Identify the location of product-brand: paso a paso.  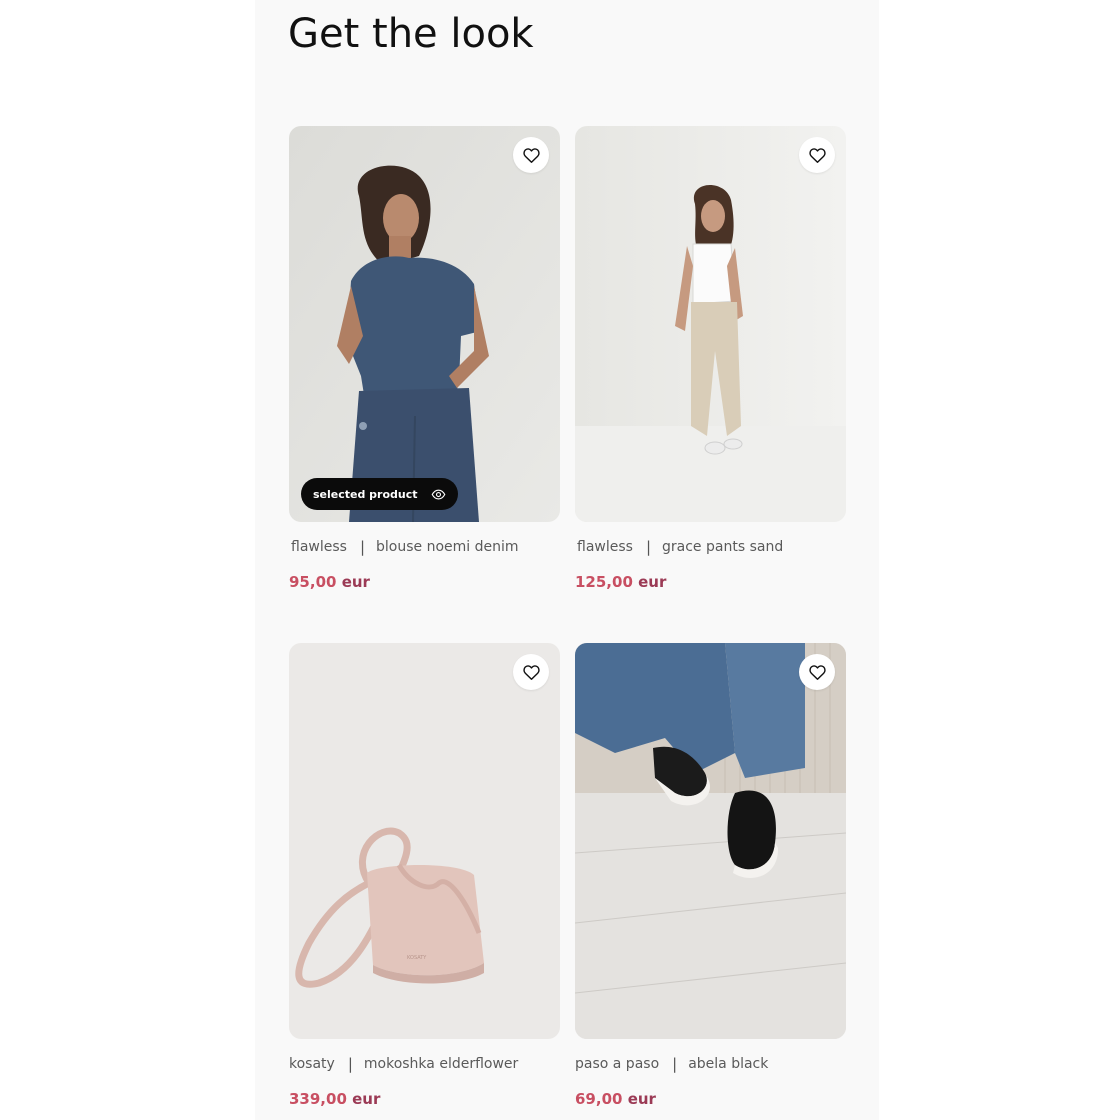
(617, 1064).